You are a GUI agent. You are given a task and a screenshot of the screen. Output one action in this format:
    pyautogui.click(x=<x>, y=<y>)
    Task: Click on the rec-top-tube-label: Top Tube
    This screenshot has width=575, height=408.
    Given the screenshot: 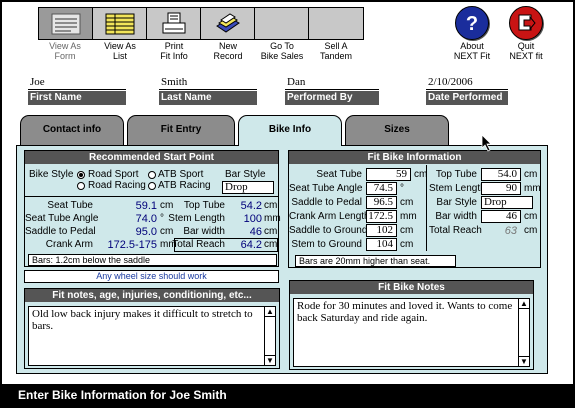 What is the action you would take?
    pyautogui.click(x=204, y=205)
    